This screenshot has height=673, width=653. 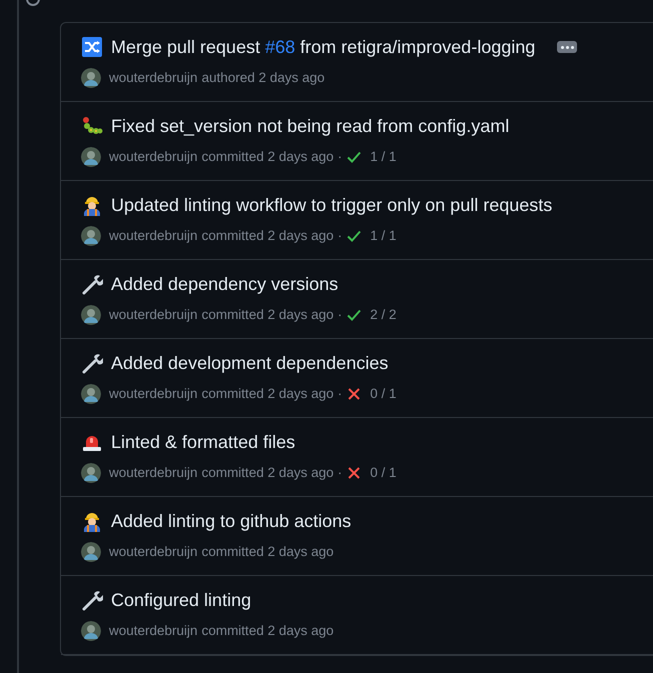 I want to click on commit-title: Linted & formatted files, so click(x=203, y=442).